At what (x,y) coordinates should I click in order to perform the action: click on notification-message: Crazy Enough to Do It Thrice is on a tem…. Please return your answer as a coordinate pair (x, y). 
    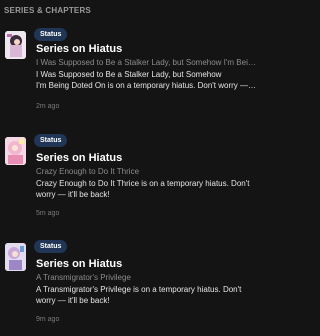
    Looking at the image, I should click on (143, 189).